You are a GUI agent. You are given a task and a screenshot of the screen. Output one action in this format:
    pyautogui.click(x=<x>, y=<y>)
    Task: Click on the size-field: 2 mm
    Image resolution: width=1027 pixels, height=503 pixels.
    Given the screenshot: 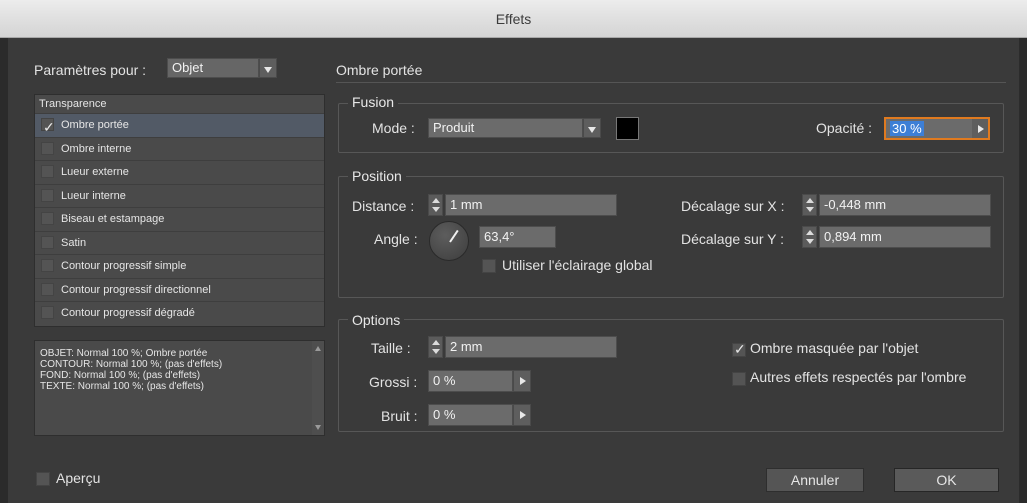 What is the action you would take?
    pyautogui.click(x=531, y=347)
    